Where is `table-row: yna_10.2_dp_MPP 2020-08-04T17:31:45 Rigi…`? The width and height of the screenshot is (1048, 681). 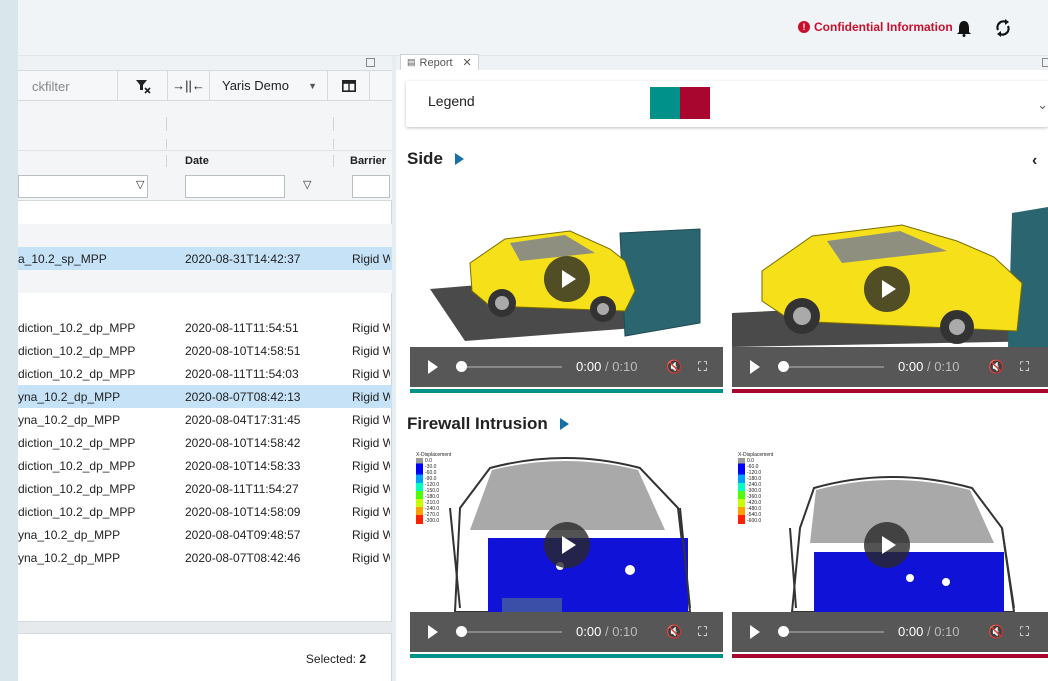
table-row: yna_10.2_dp_MPP 2020-08-04T17:31:45 Rigi… is located at coordinates (205, 419).